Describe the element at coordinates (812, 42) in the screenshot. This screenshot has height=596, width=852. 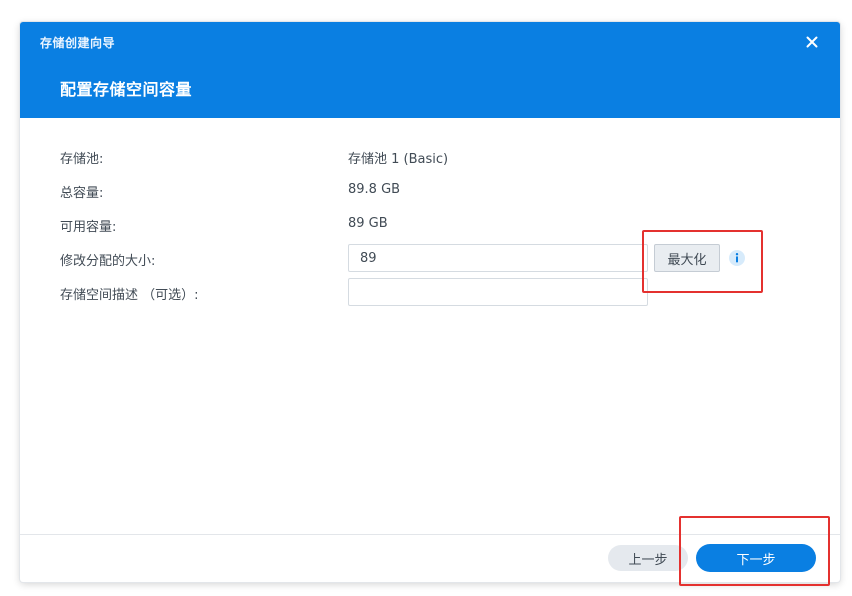
I see `close-icon` at that location.